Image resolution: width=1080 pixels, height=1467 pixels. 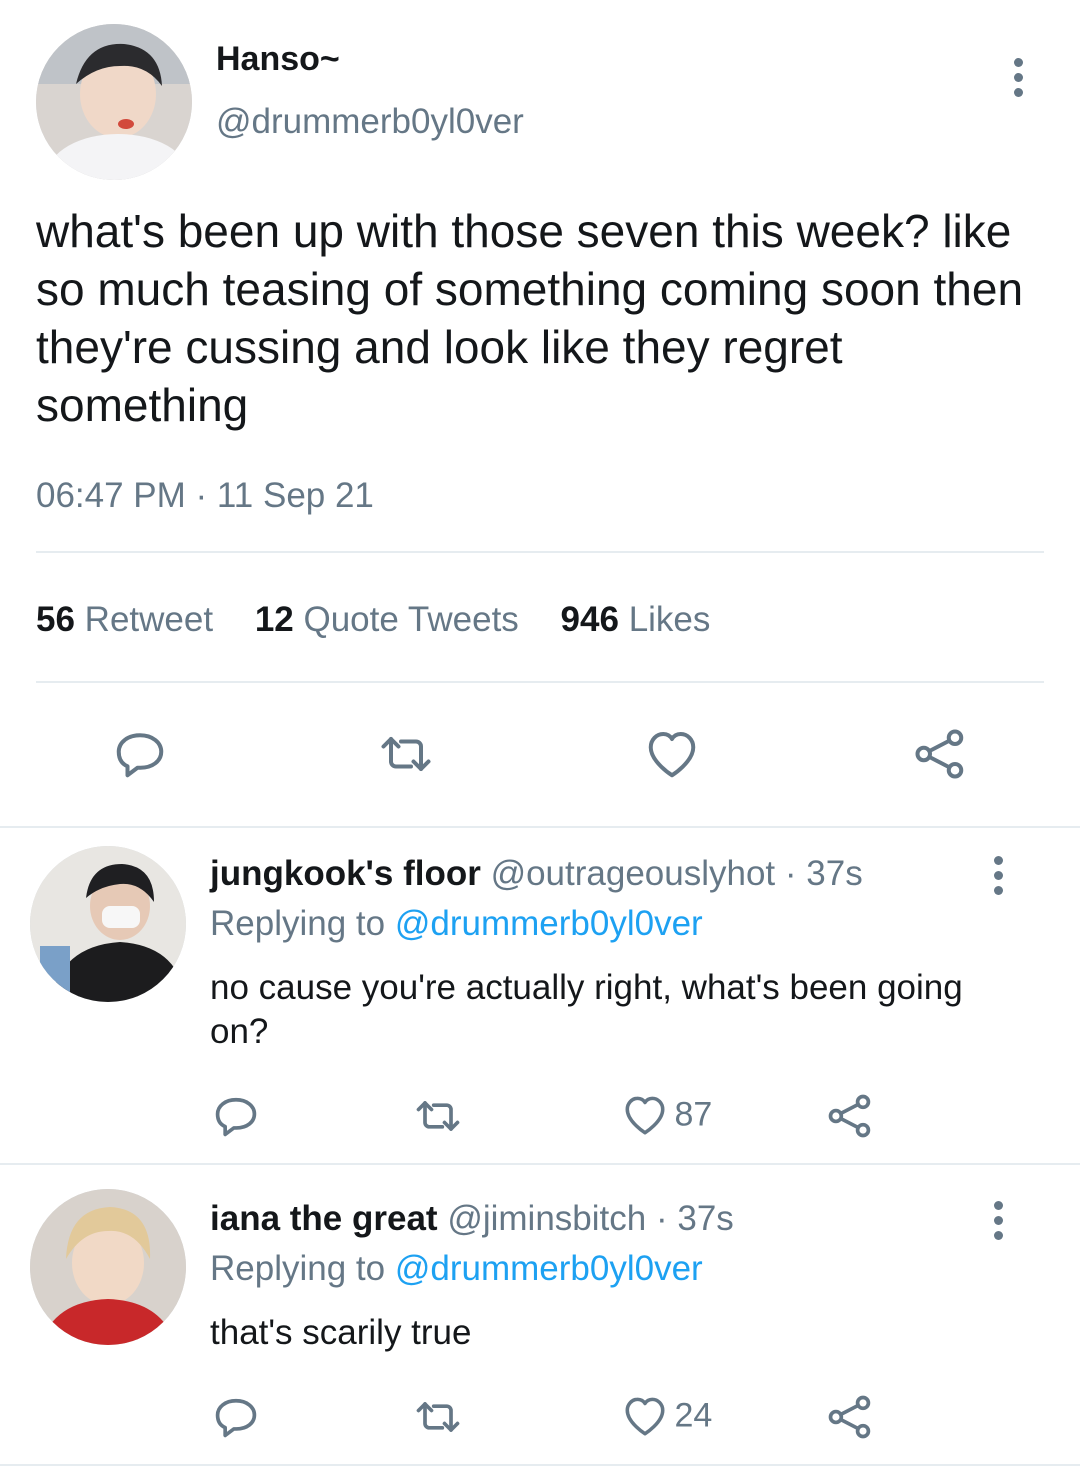 What do you see at coordinates (589, 619) in the screenshot?
I see `likes-count: 946` at bounding box center [589, 619].